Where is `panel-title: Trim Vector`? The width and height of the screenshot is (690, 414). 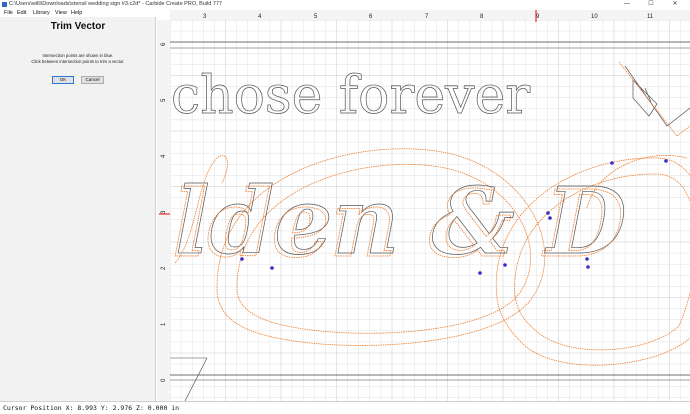
panel-title: Trim Vector is located at coordinates (78, 26).